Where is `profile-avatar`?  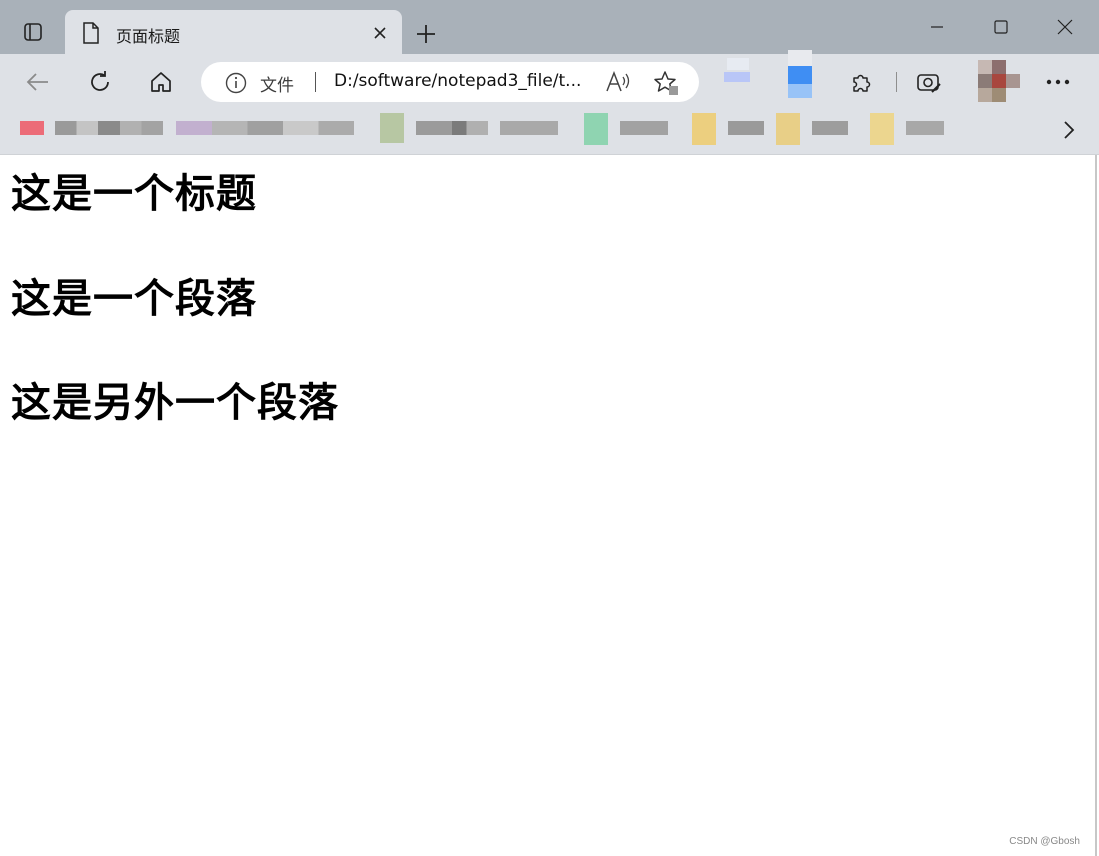 profile-avatar is located at coordinates (999, 81).